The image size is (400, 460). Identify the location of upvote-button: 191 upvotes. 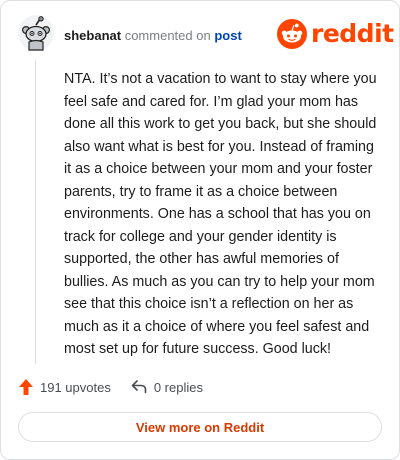
(64, 387).